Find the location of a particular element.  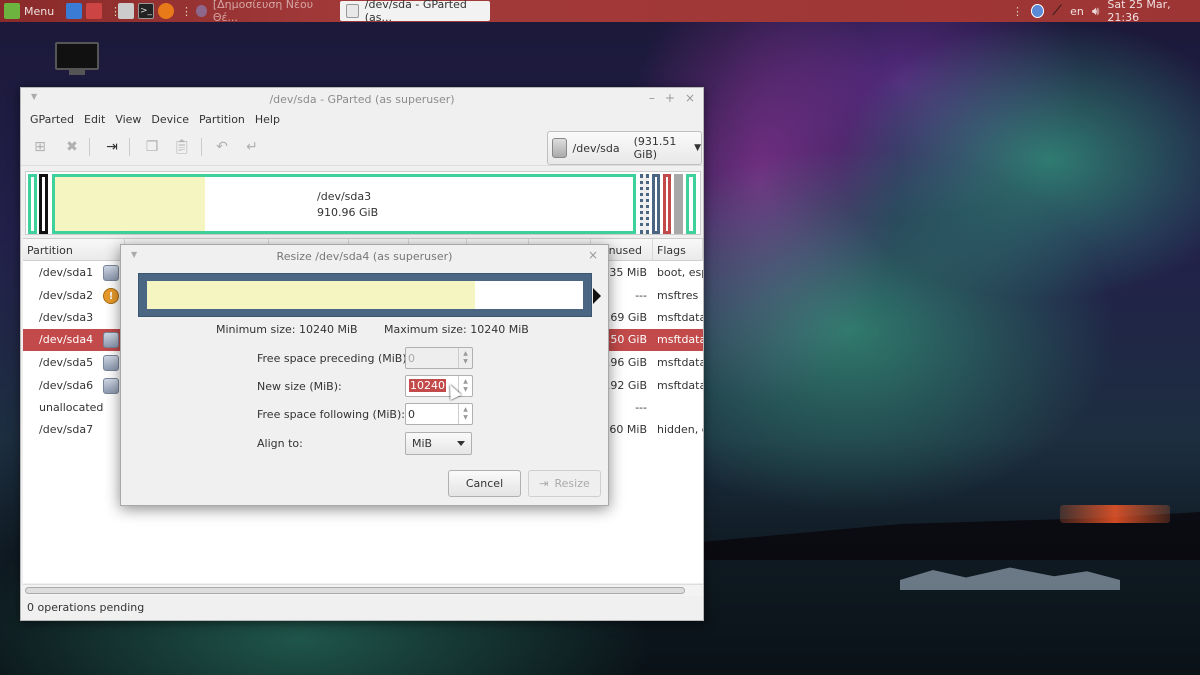

menu-button: Menu is located at coordinates (29, 11).